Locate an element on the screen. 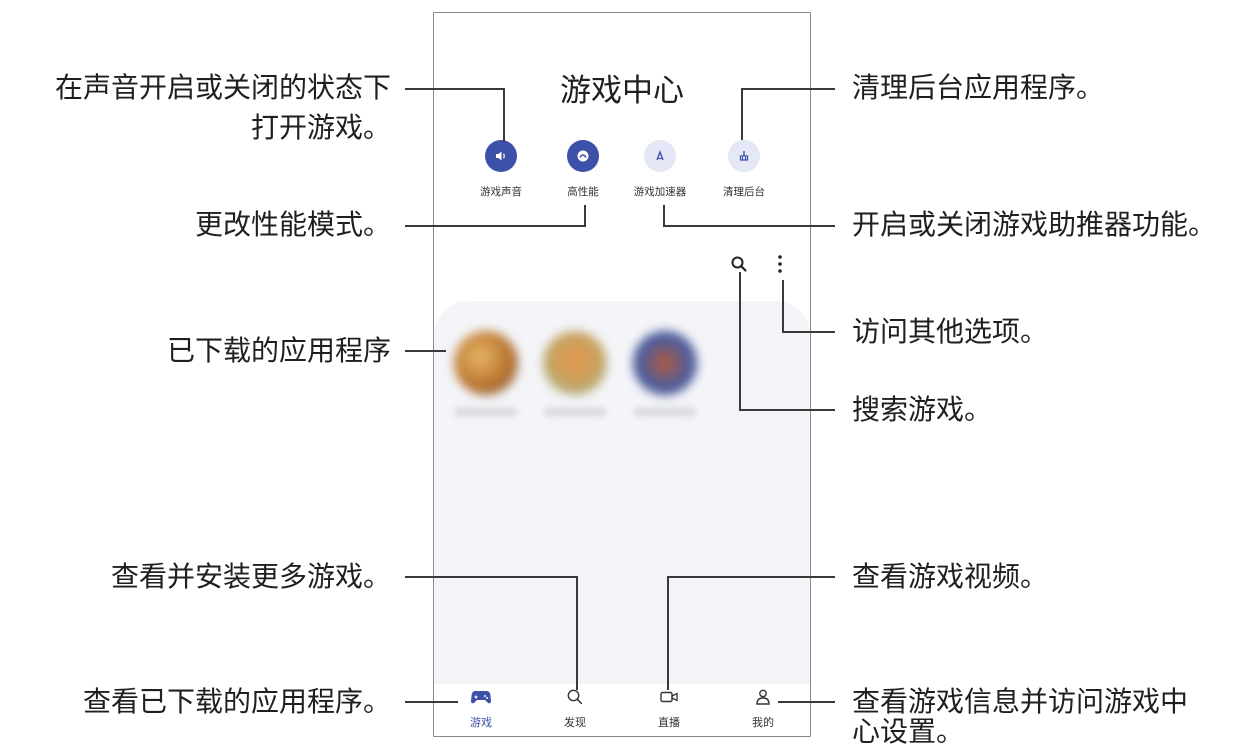  performance-icon is located at coordinates (583, 156).